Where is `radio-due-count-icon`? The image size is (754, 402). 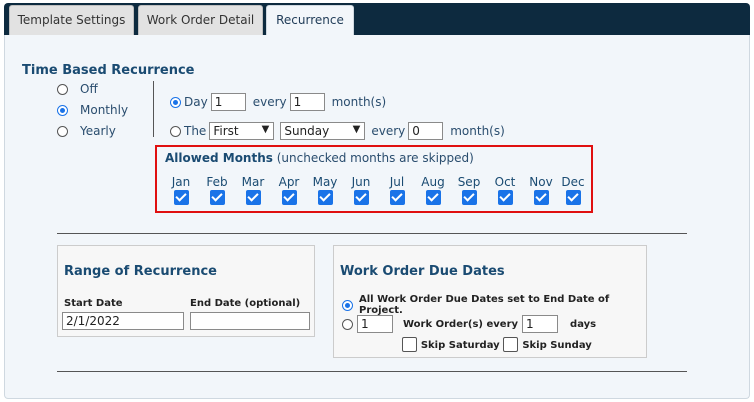 radio-due-count-icon is located at coordinates (347, 324).